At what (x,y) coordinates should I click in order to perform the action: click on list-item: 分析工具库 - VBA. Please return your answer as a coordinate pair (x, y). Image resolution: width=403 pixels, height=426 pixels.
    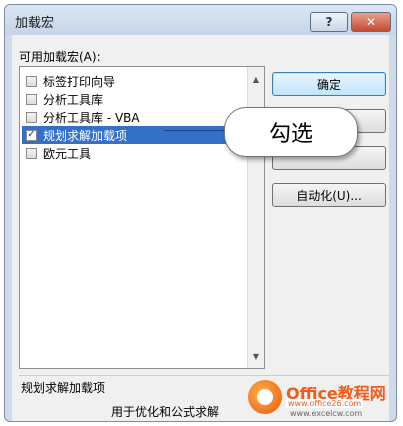
    Looking at the image, I should click on (81, 117).